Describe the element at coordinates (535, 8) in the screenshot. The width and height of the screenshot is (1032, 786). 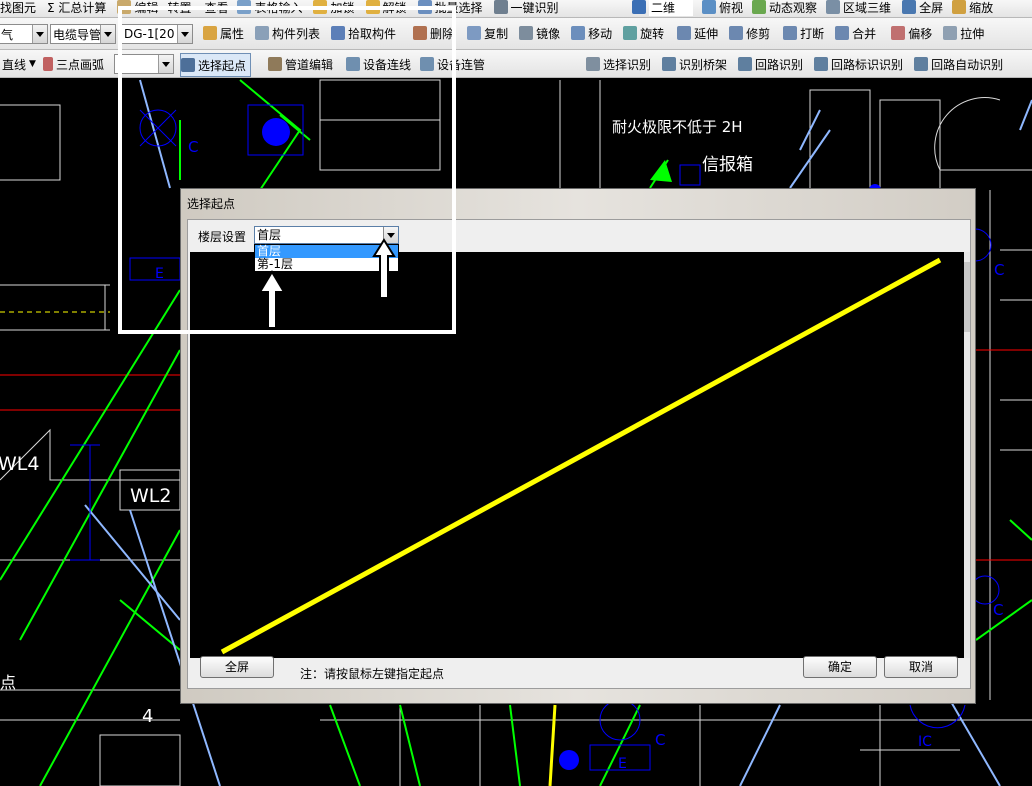
I see `one-click-recognize-button: 一键识别` at that location.